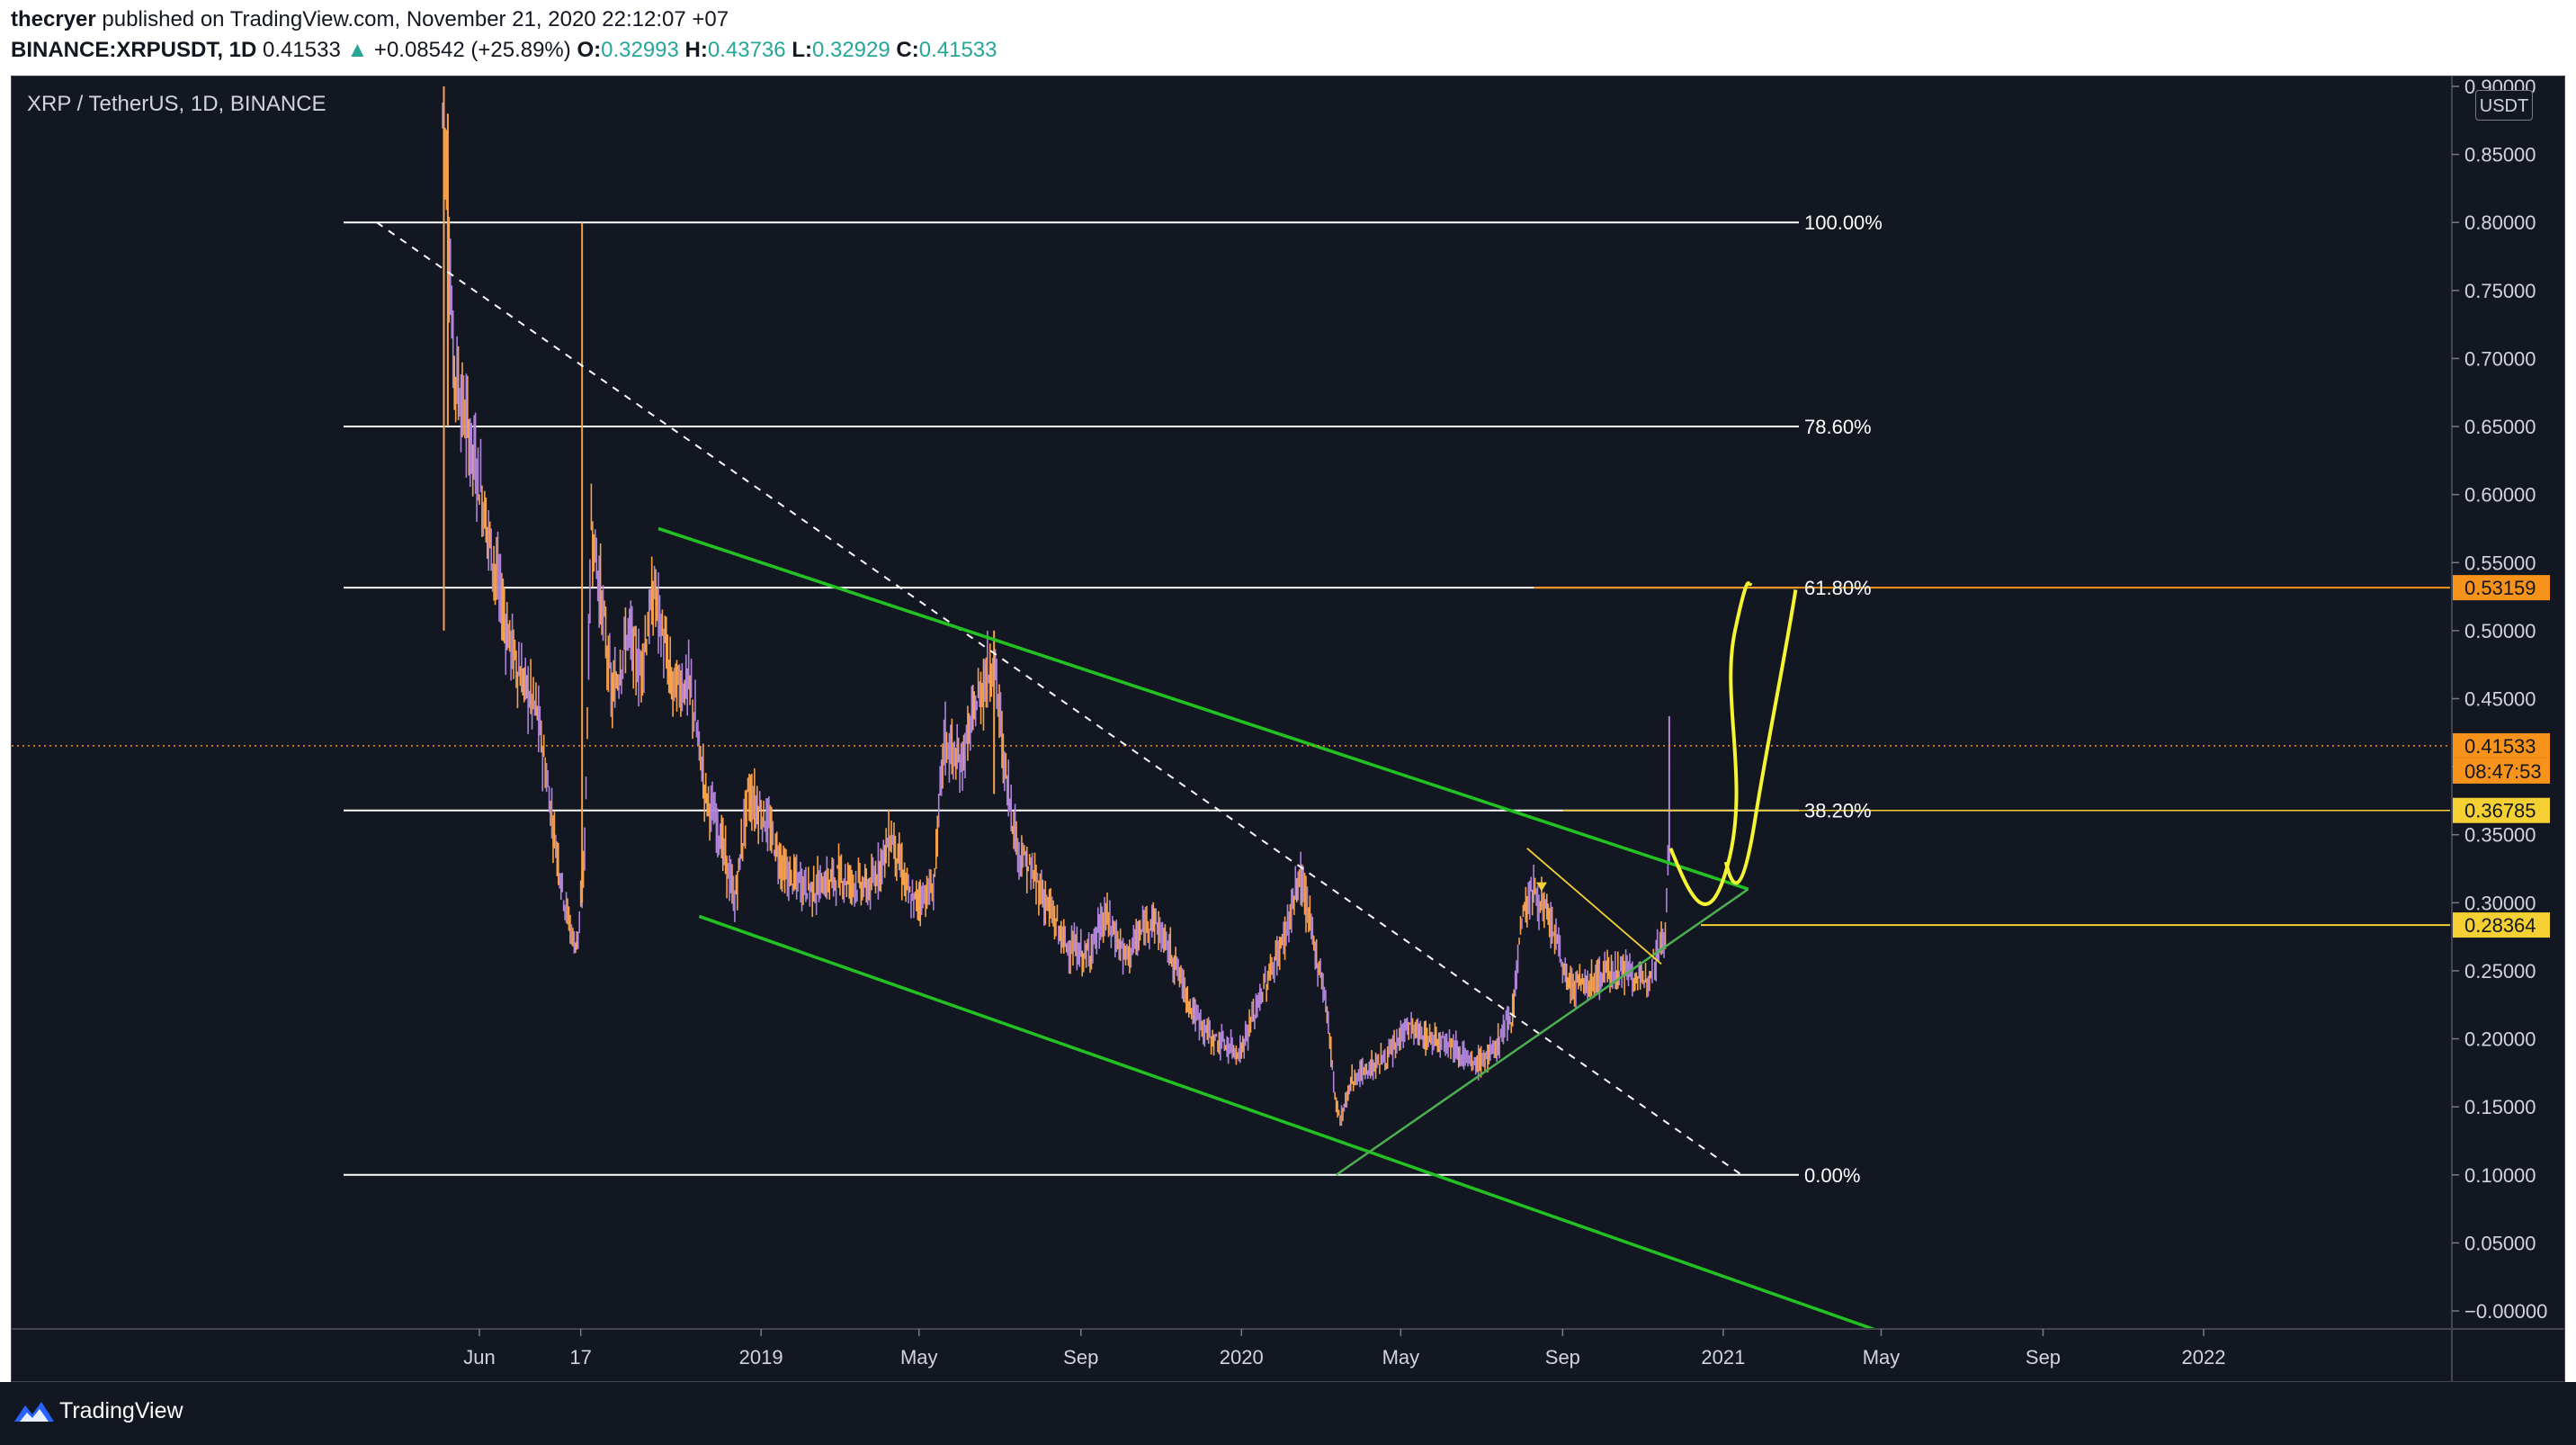  I want to click on x-tick-label: 2022, so click(2204, 1357).